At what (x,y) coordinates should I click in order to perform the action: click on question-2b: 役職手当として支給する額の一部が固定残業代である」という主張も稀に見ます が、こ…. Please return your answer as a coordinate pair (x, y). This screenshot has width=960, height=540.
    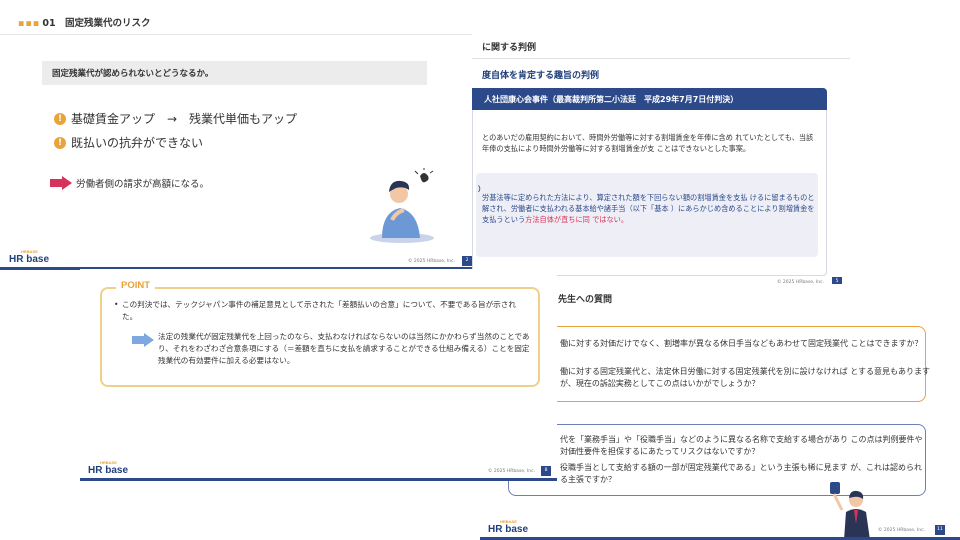
    Looking at the image, I should click on (741, 473).